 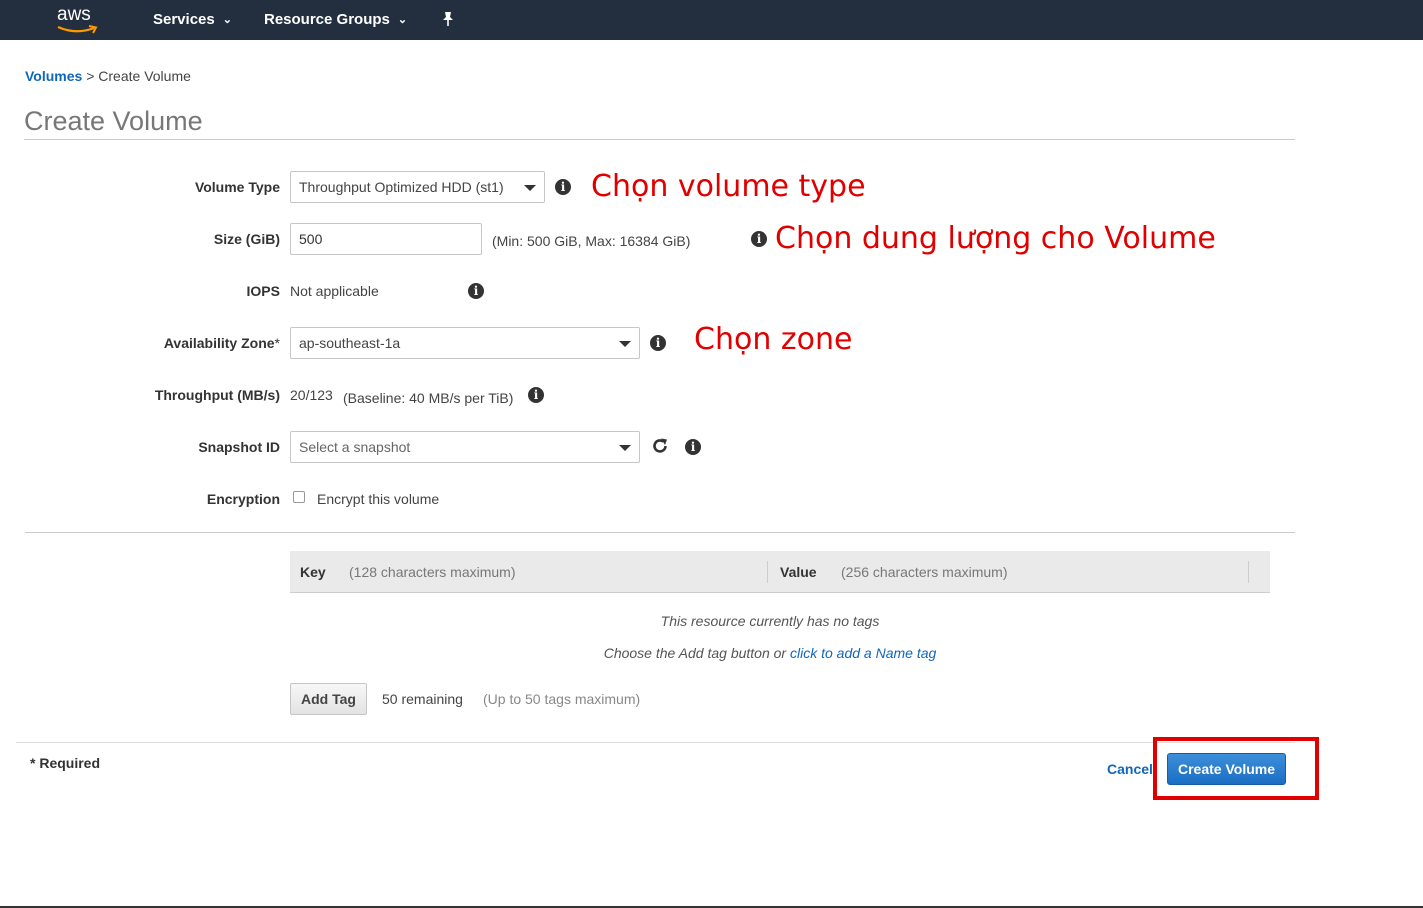 I want to click on volume-type-select: Throughput Optimized HDD (st1), so click(x=417, y=187).